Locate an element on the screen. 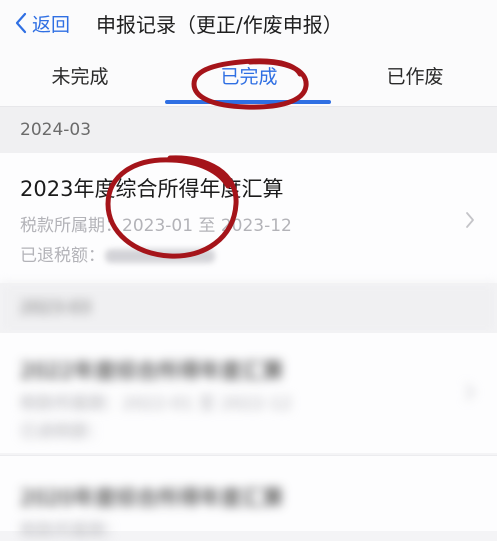 The image size is (497, 541). period-line: 税款所属期：2023-01 至 2023-12 is located at coordinates (156, 223).